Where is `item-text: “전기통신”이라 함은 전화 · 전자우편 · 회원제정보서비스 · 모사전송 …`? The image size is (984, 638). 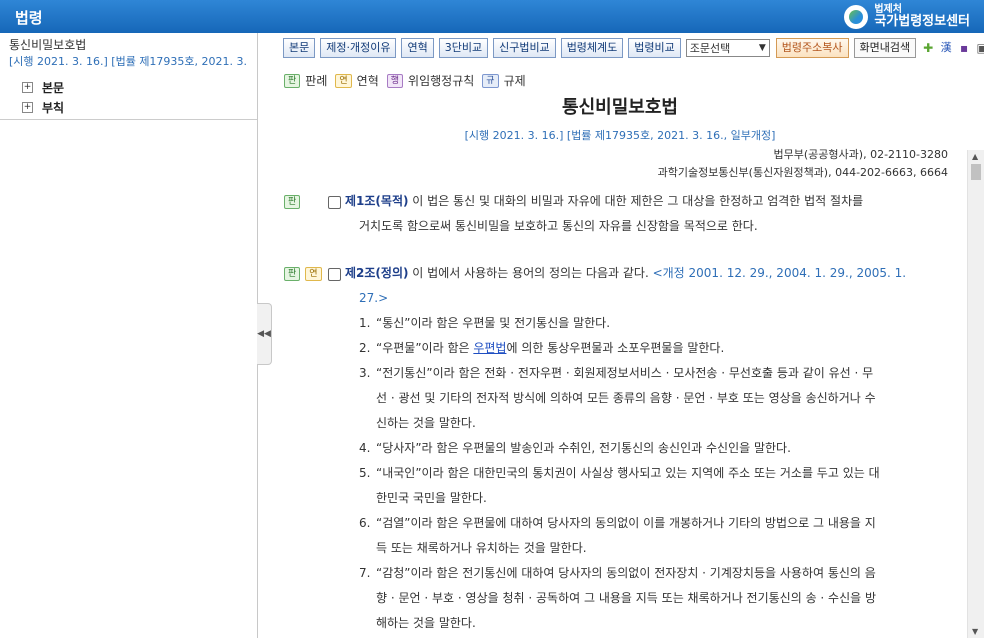
item-text: “전기통신”이라 함은 전화 · 전자우편 · 회원제정보서비스 · 모사전송 … is located at coordinates (625, 373).